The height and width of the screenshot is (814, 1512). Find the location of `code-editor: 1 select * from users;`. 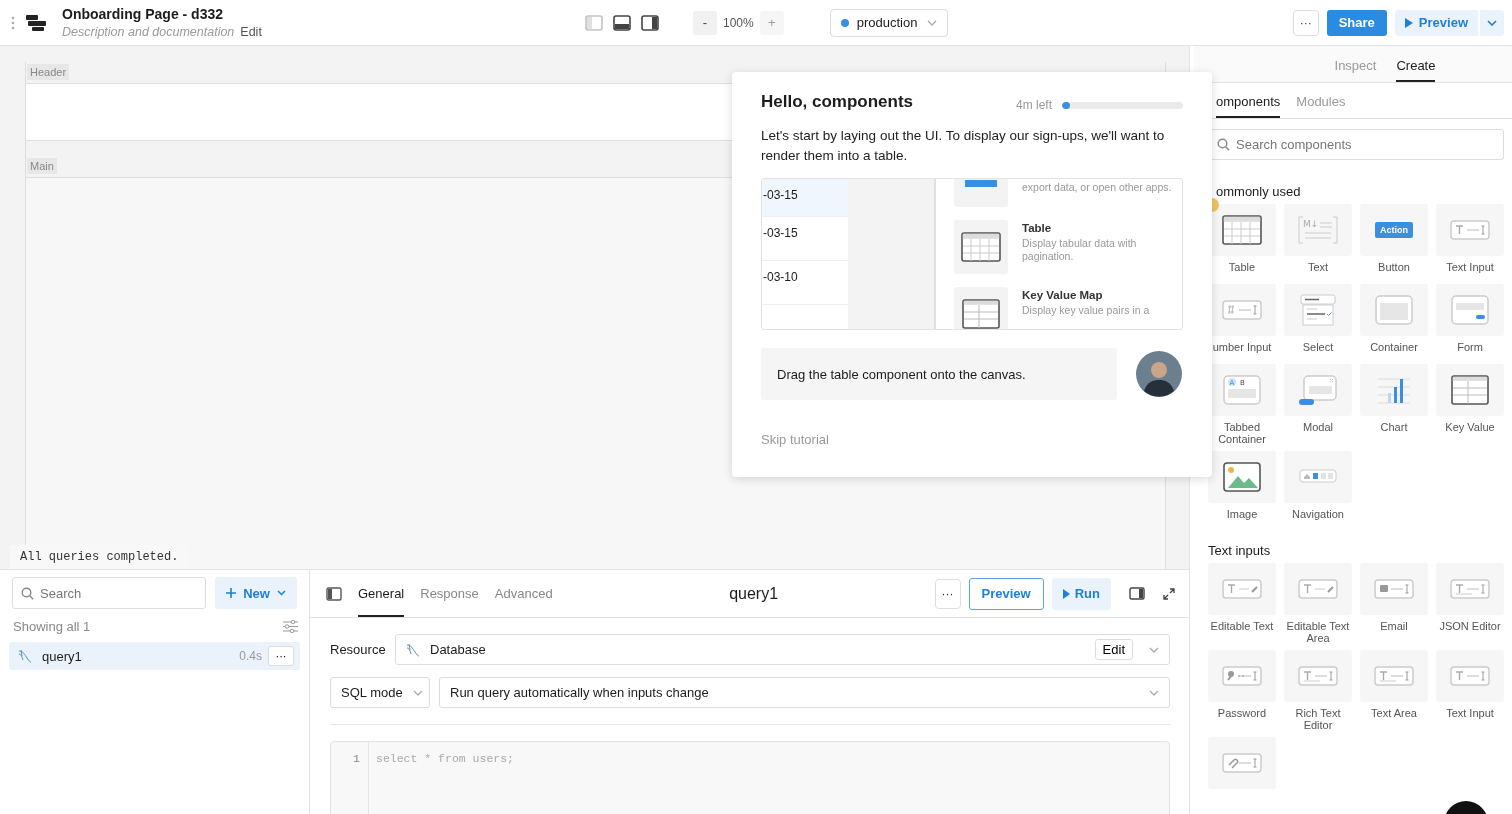

code-editor: 1 select * from users; is located at coordinates (750, 777).